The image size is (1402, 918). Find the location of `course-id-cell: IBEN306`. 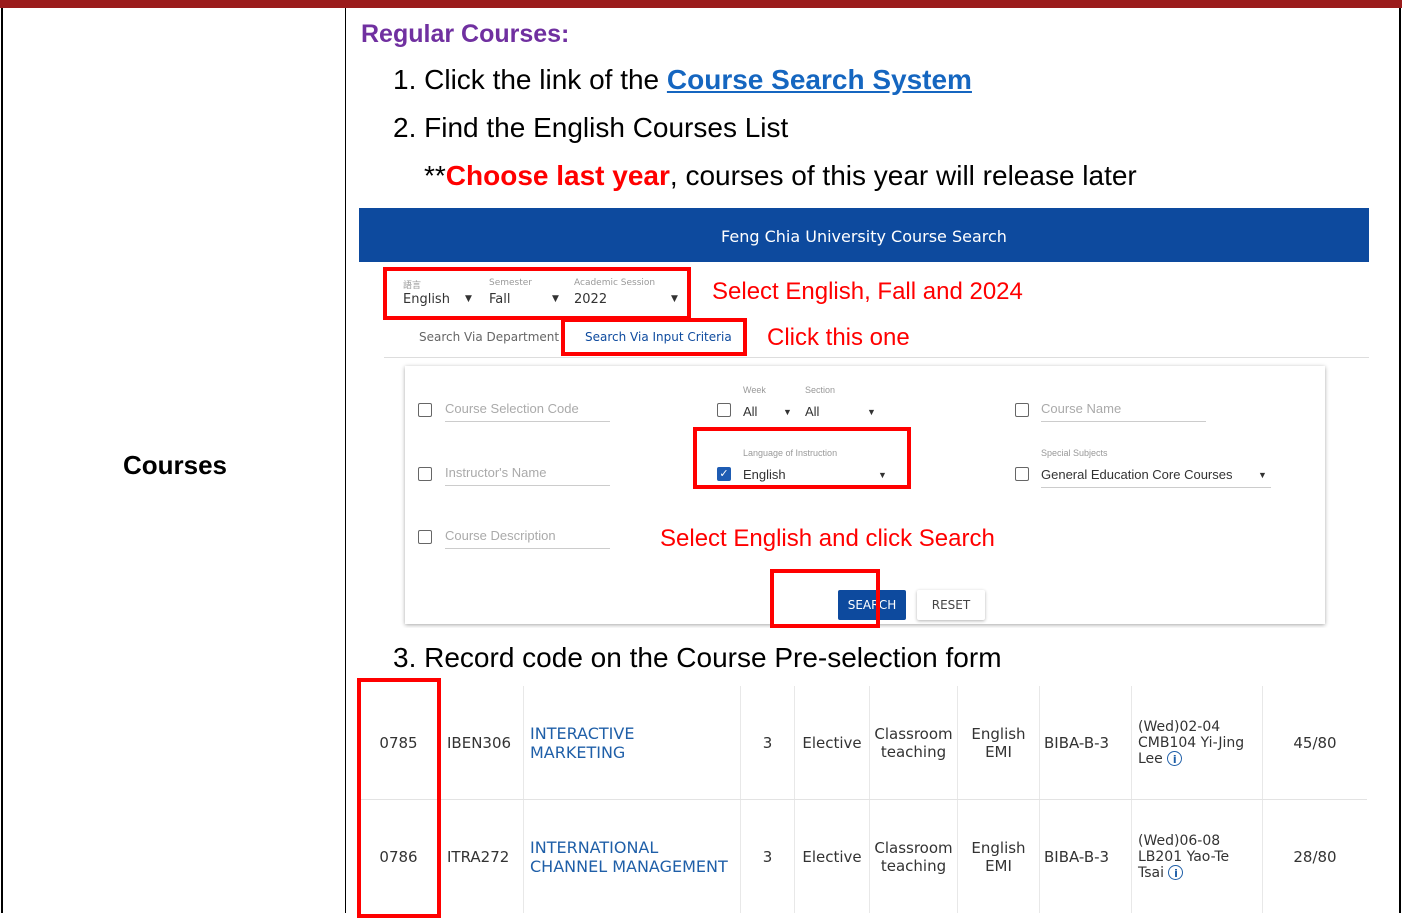

course-id-cell: IBEN306 is located at coordinates (481, 742).